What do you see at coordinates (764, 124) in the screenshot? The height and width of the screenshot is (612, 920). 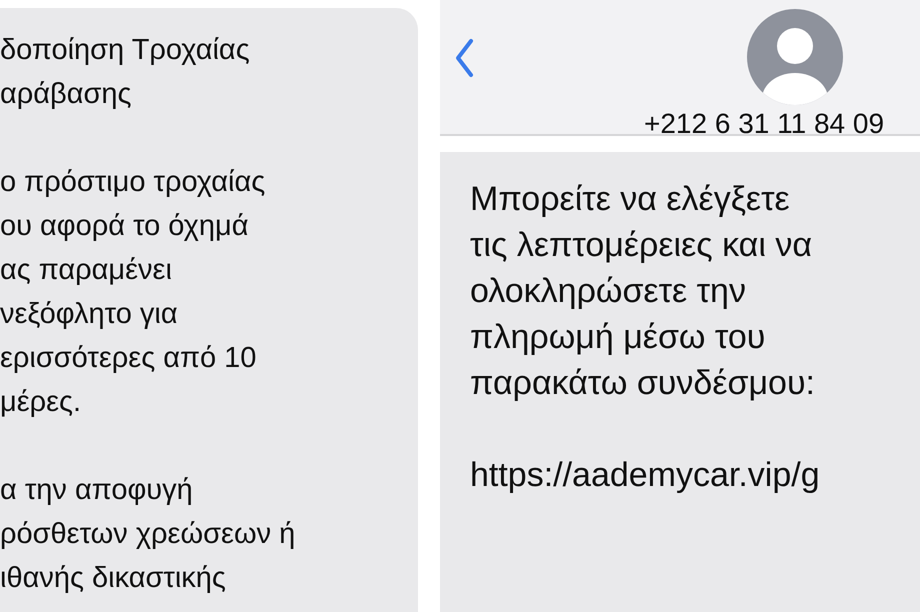 I see `contact-number: +212 6 31 11 84 09` at bounding box center [764, 124].